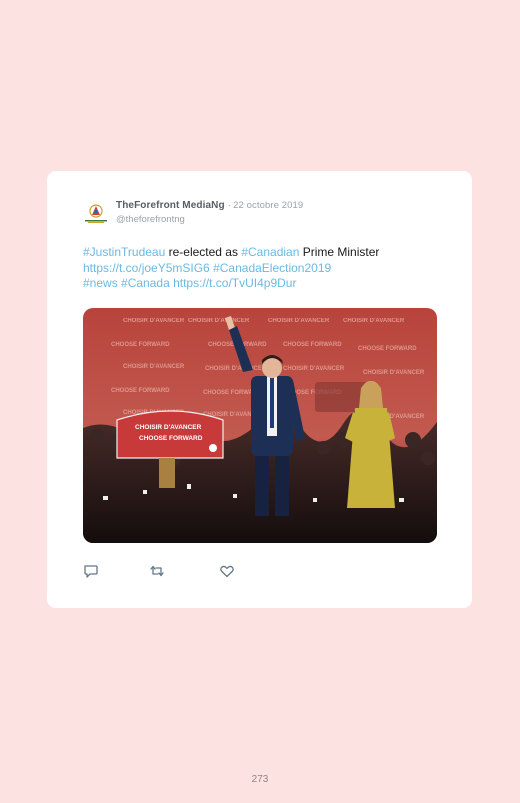 The image size is (520, 803). Describe the element at coordinates (124, 252) in the screenshot. I see `tweet-link: #JustinTrudeau` at that location.